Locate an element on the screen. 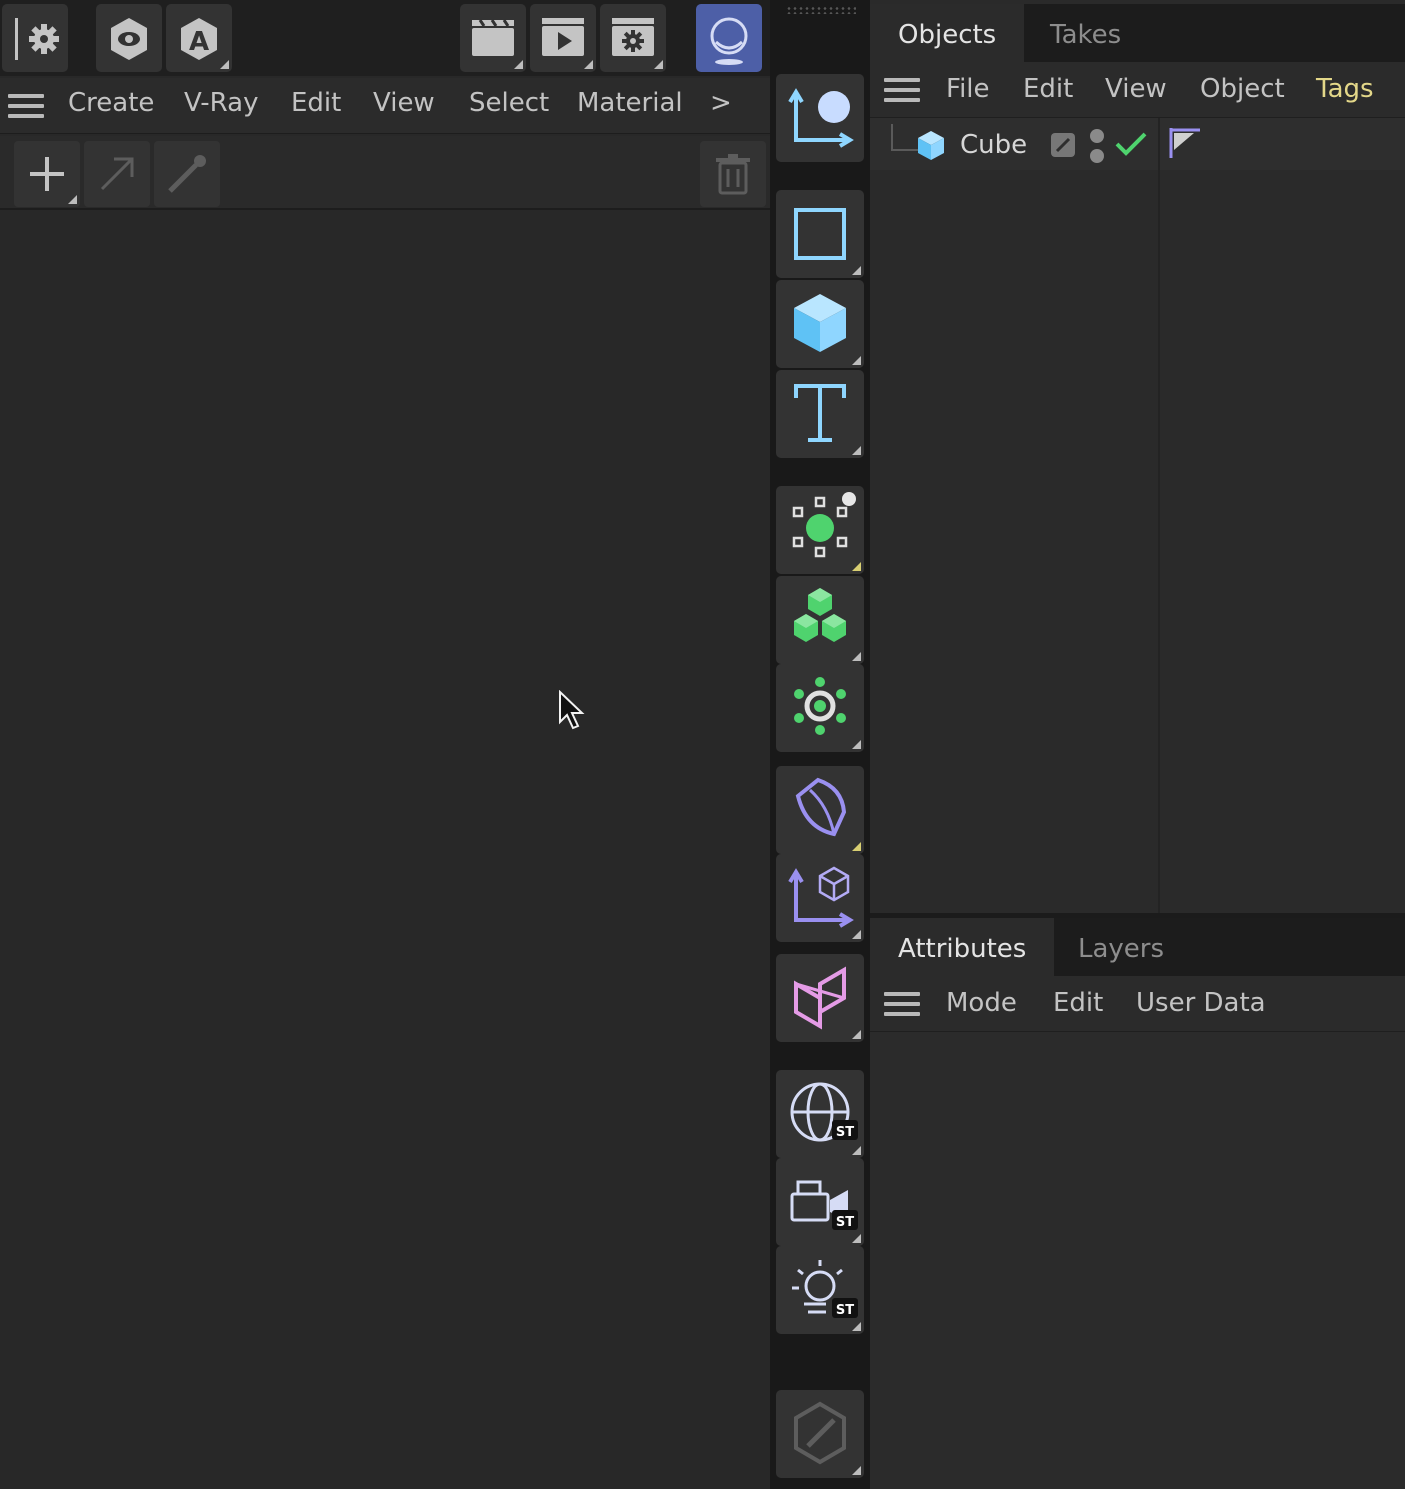 The width and height of the screenshot is (1405, 1489). arrow-diagonal-icon is located at coordinates (117, 174).